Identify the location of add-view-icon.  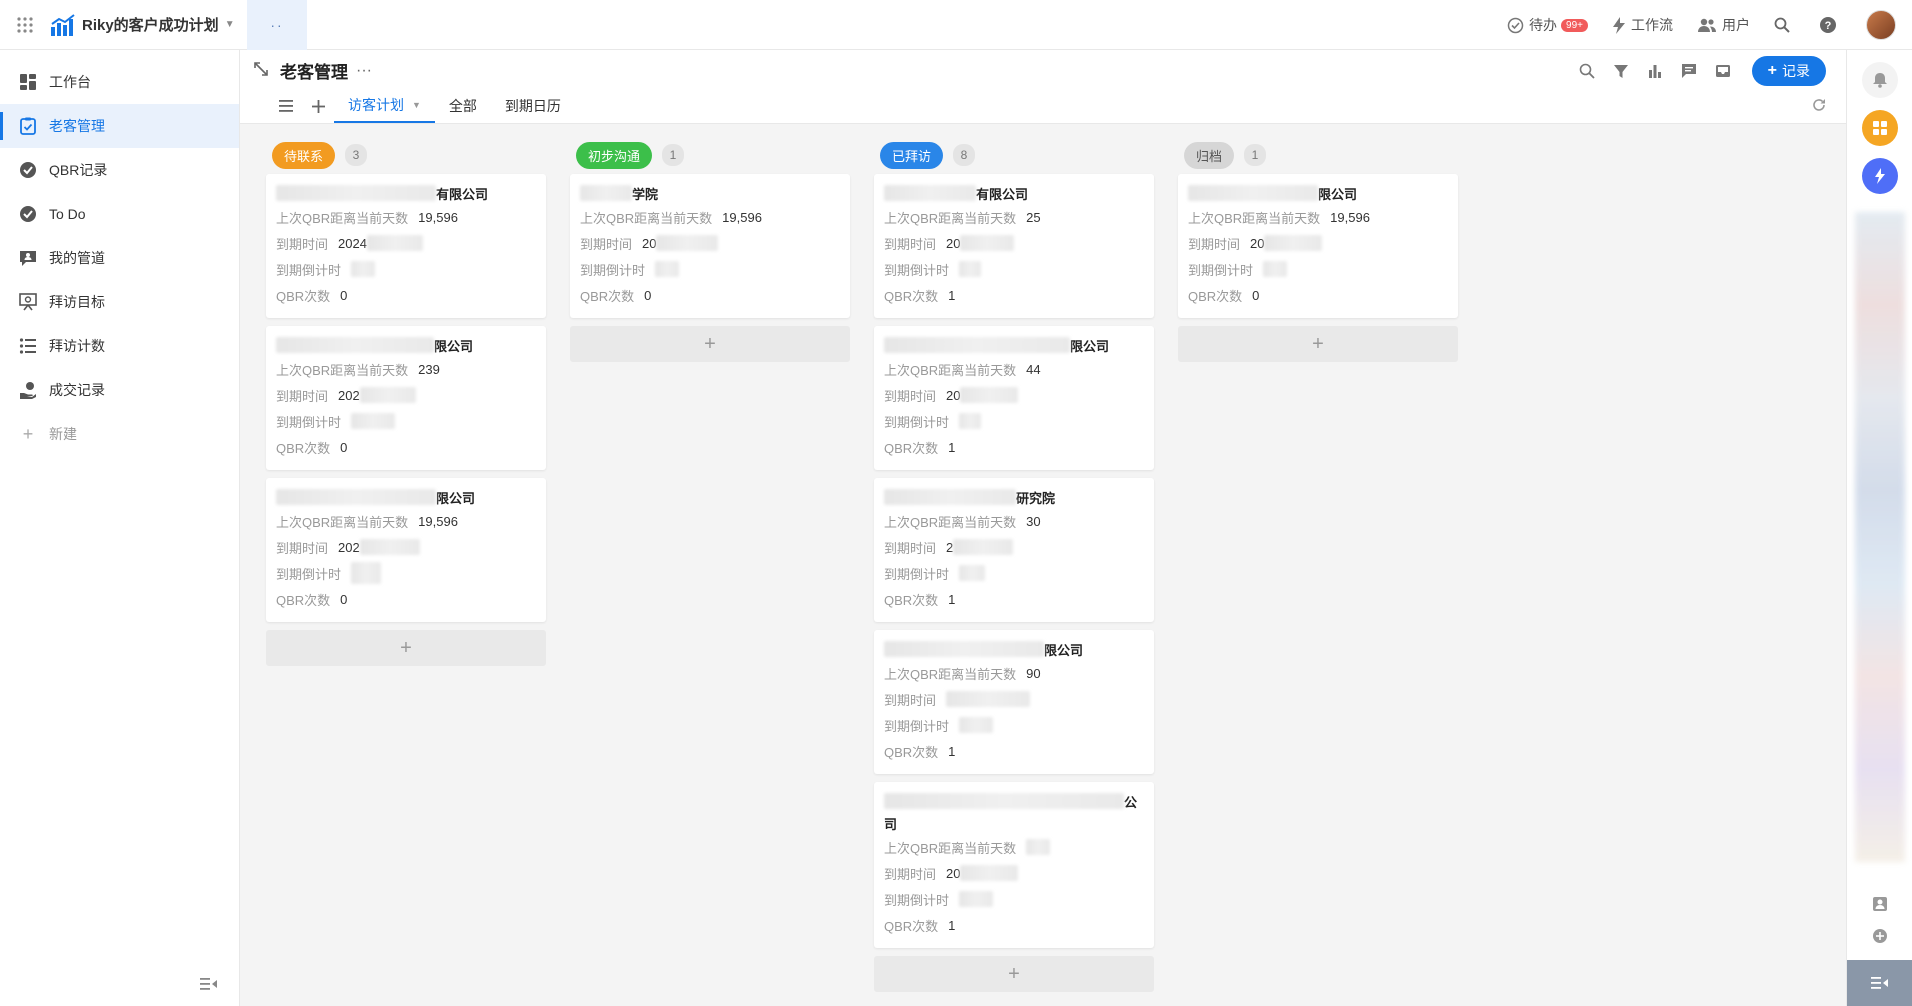
(318, 106).